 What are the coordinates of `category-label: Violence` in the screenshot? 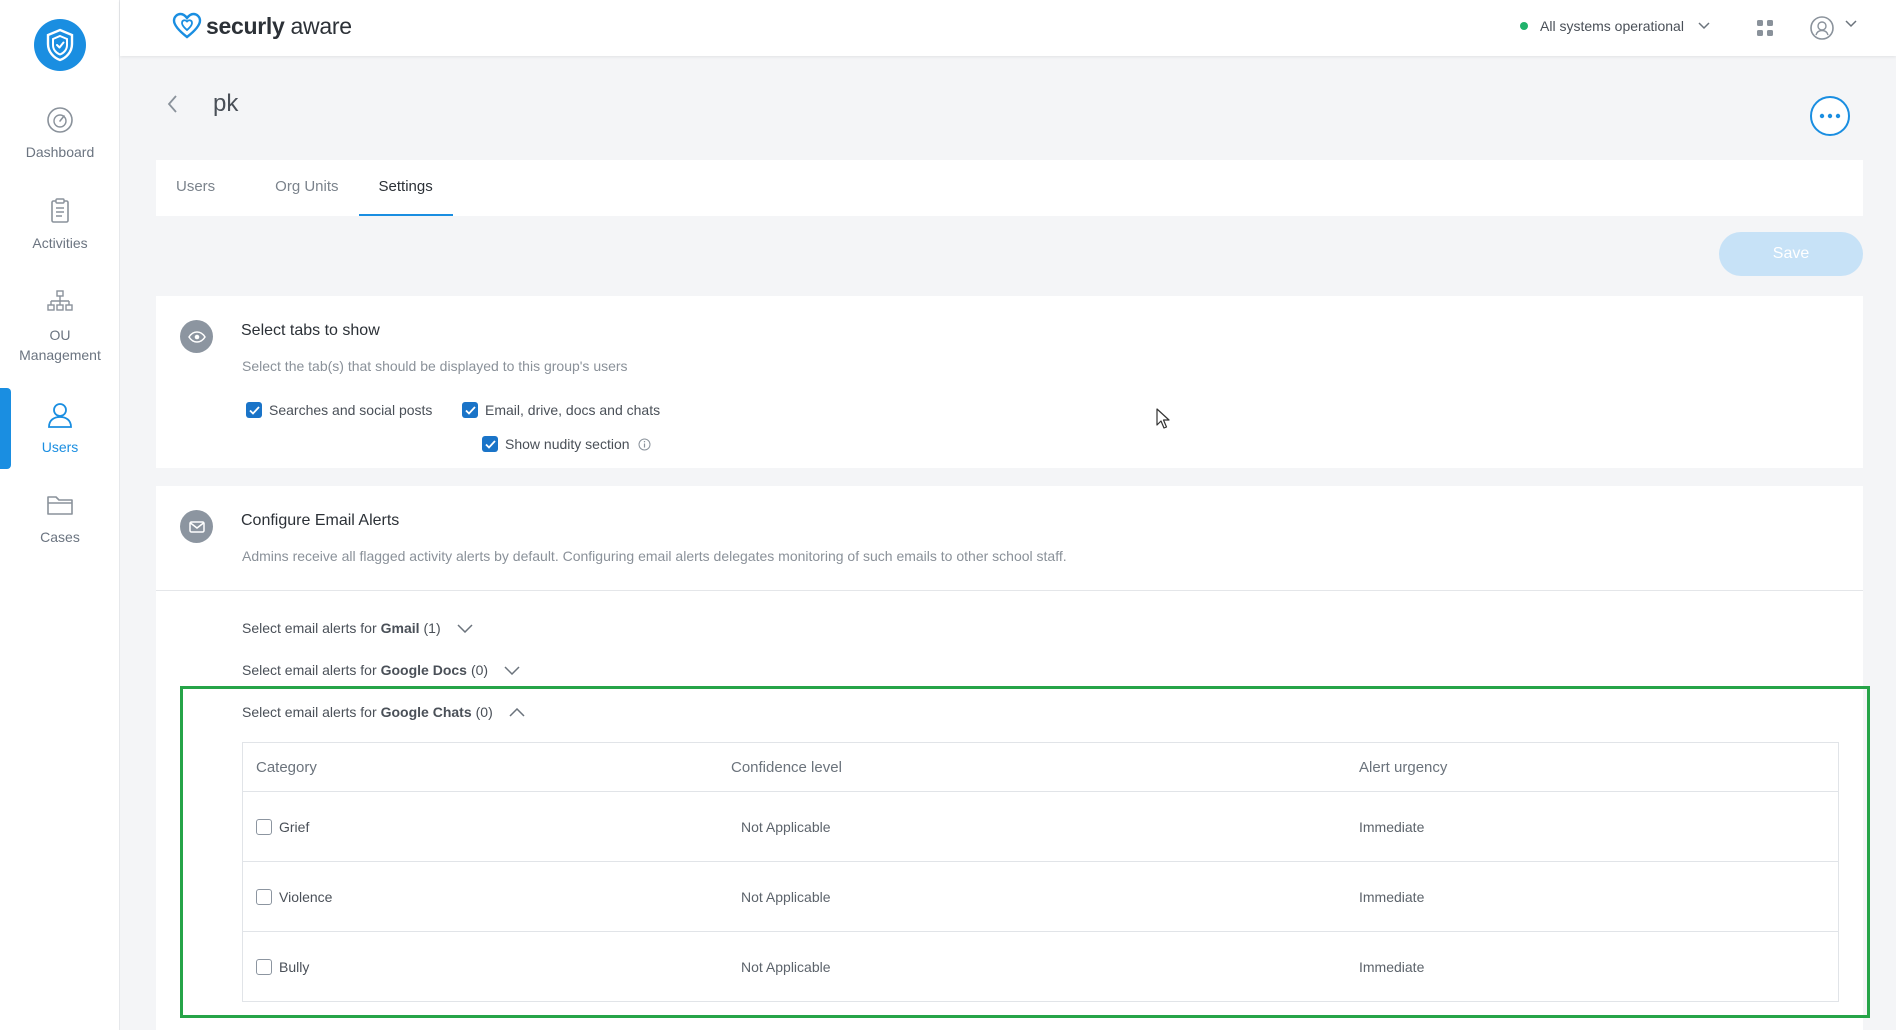 It's located at (306, 896).